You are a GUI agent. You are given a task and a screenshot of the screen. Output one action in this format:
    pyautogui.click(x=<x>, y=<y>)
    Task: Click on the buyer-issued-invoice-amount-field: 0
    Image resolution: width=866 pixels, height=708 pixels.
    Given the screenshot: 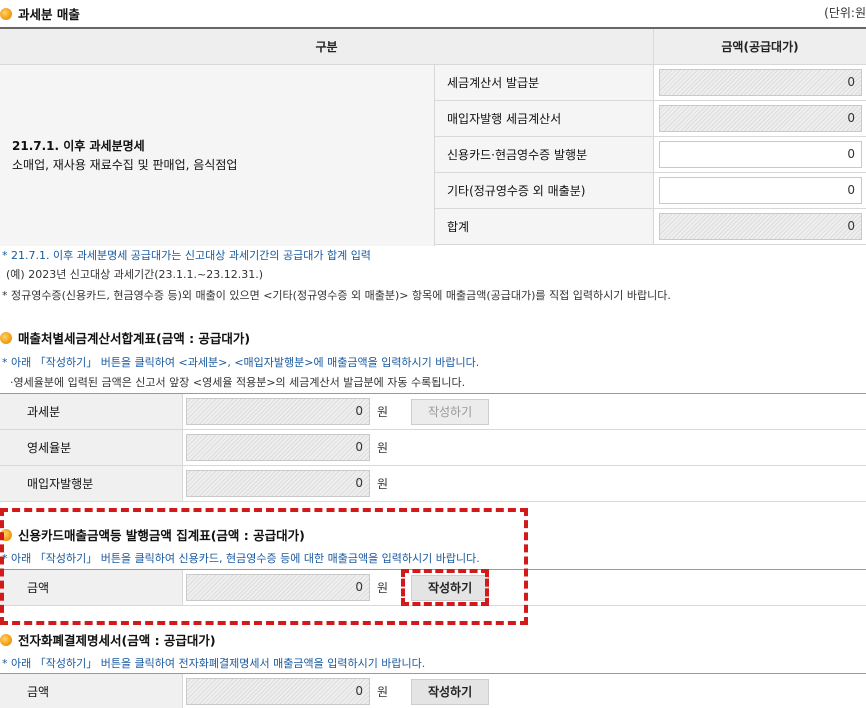 What is the action you would take?
    pyautogui.click(x=760, y=118)
    